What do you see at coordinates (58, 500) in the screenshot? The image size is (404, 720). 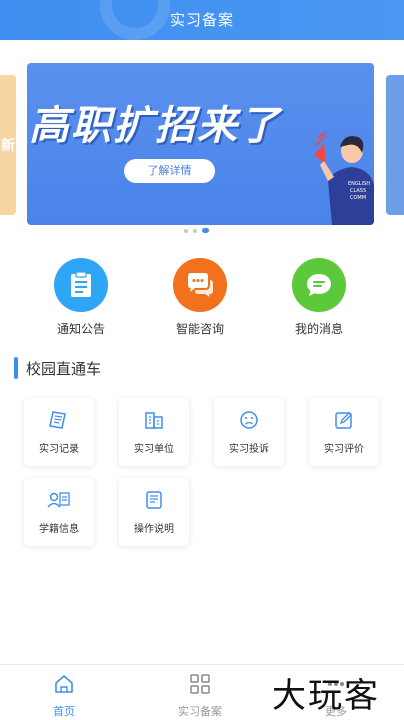 I see `student-card-icon` at bounding box center [58, 500].